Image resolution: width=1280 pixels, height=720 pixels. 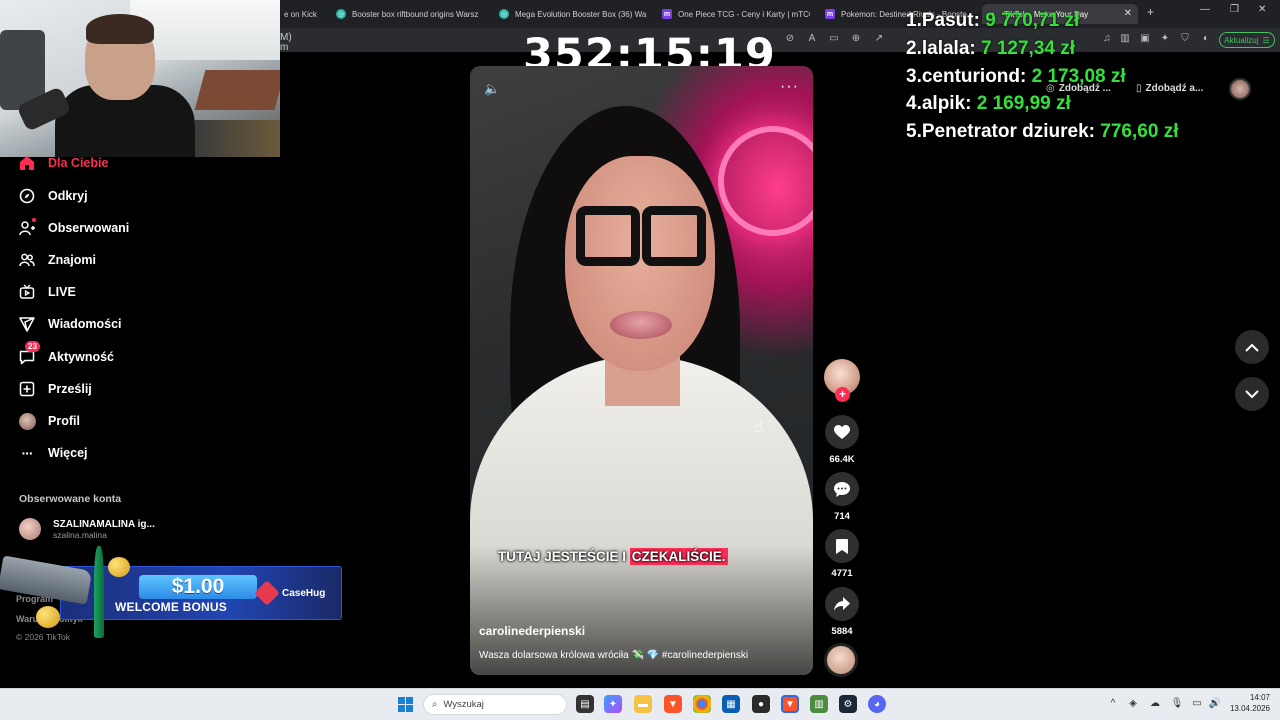 What do you see at coordinates (842, 604) in the screenshot?
I see `share-arrow-icon` at bounding box center [842, 604].